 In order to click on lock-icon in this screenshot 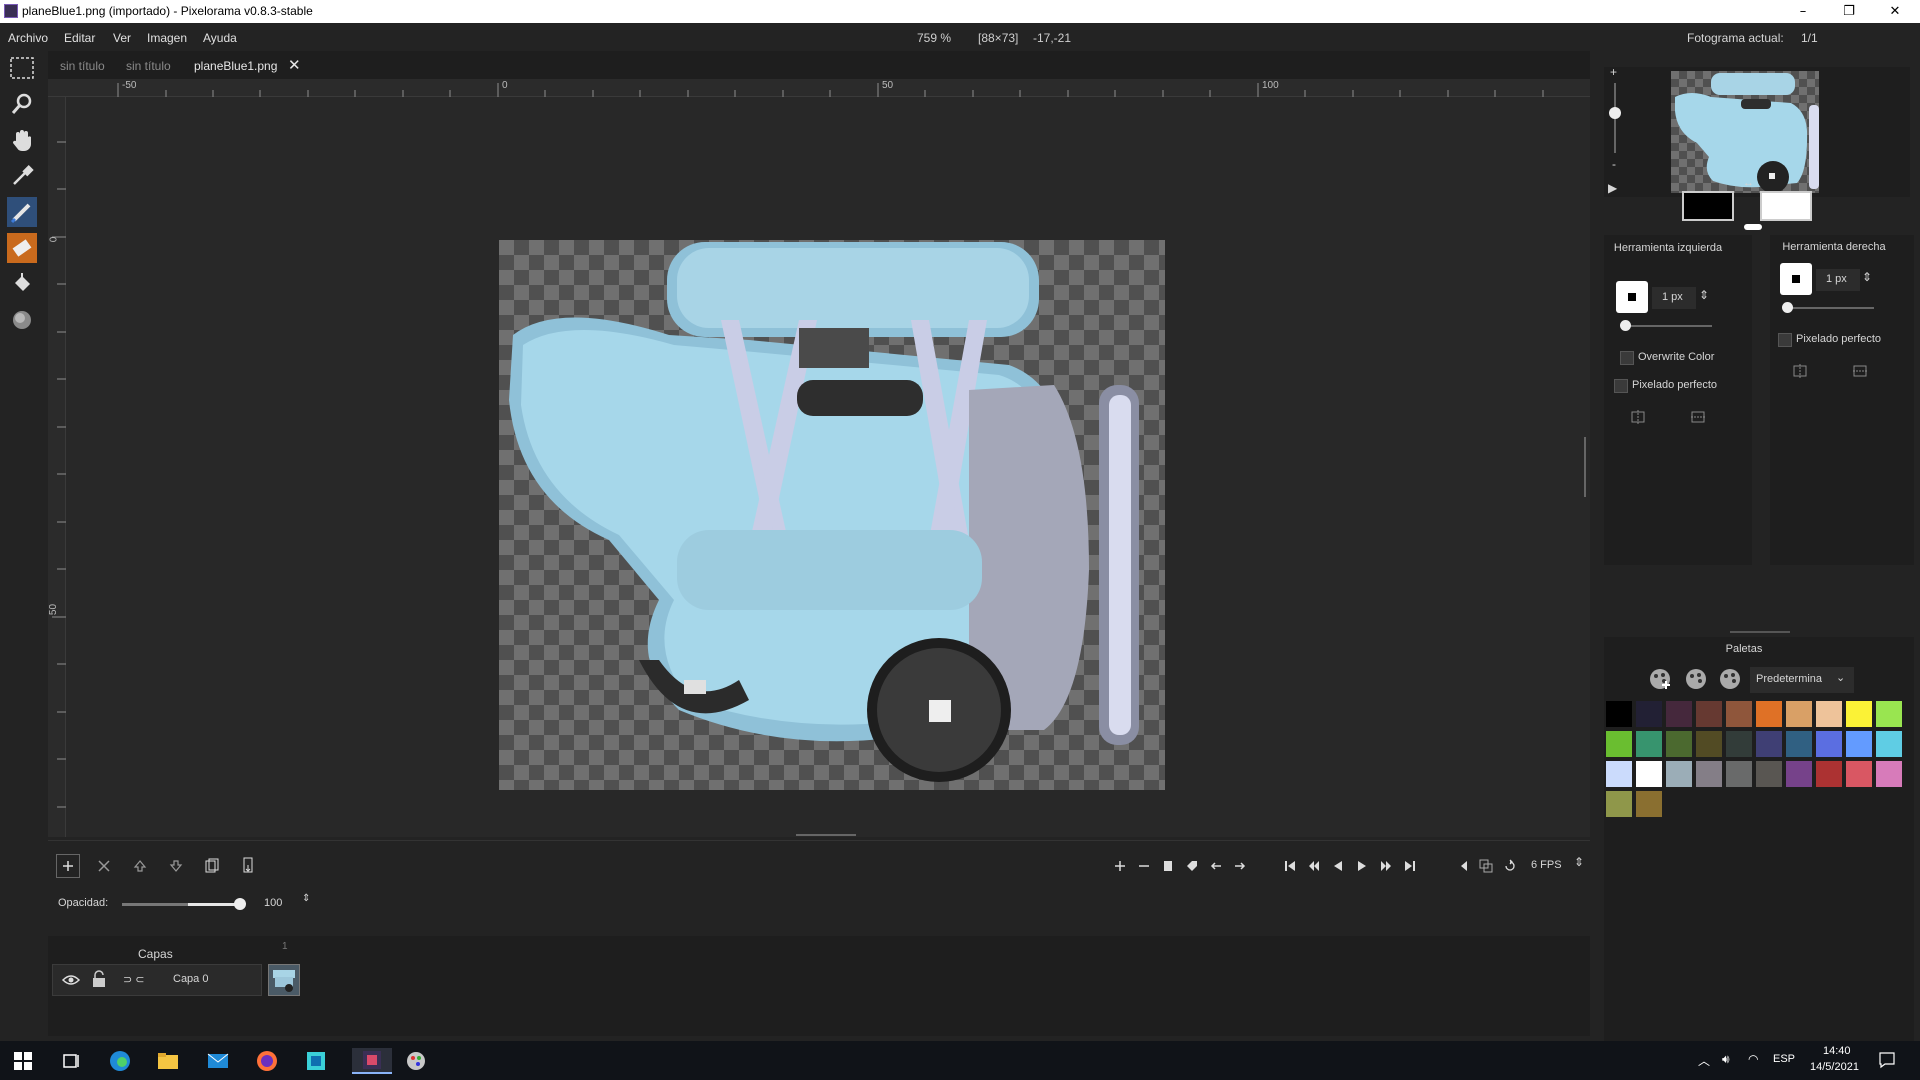, I will do `click(99, 980)`.